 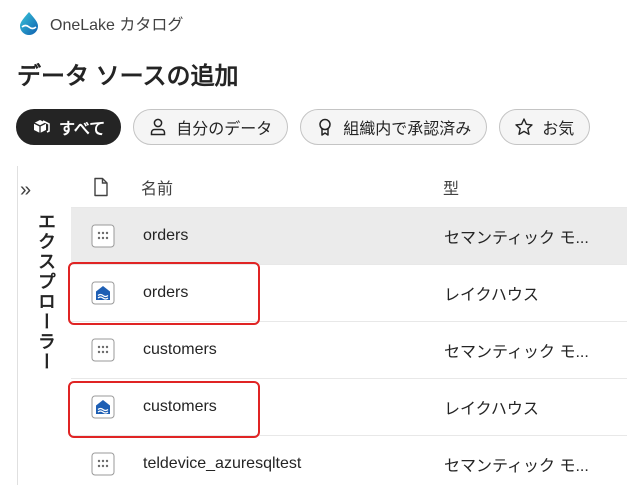 I want to click on filter-endorsed-chip: 組織内で承認済み, so click(x=394, y=127).